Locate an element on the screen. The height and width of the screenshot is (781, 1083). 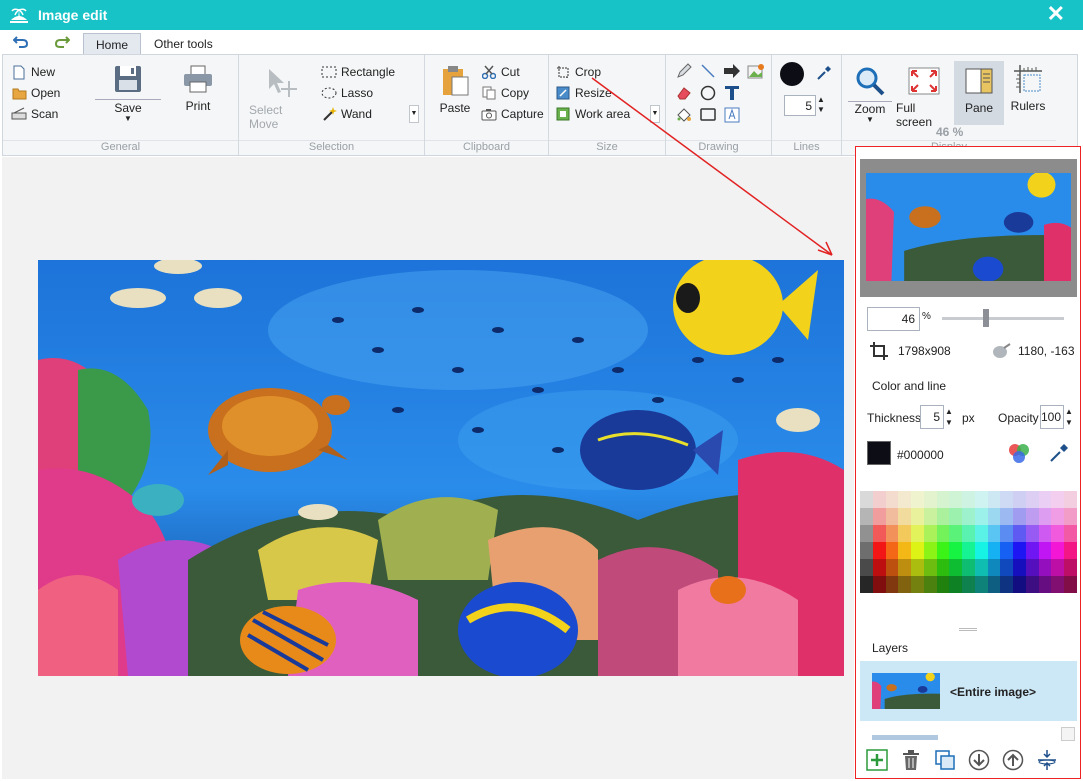
select-move-button: Select Move is located at coordinates (281, 98).